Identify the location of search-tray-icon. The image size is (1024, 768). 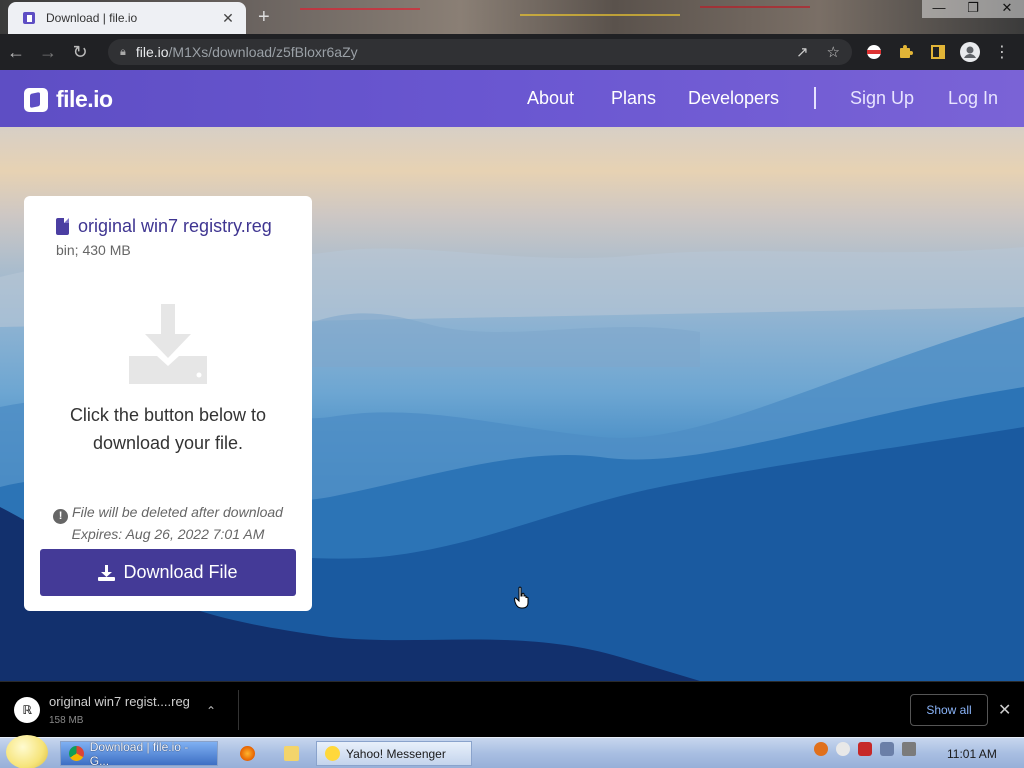
(821, 749).